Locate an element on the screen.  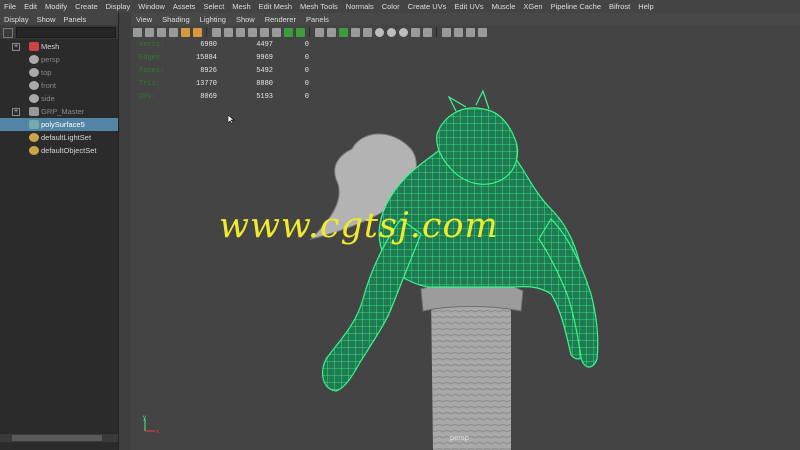
outliner-item-defaultobjectset: defaultObjectSet is located at coordinates (59, 150).